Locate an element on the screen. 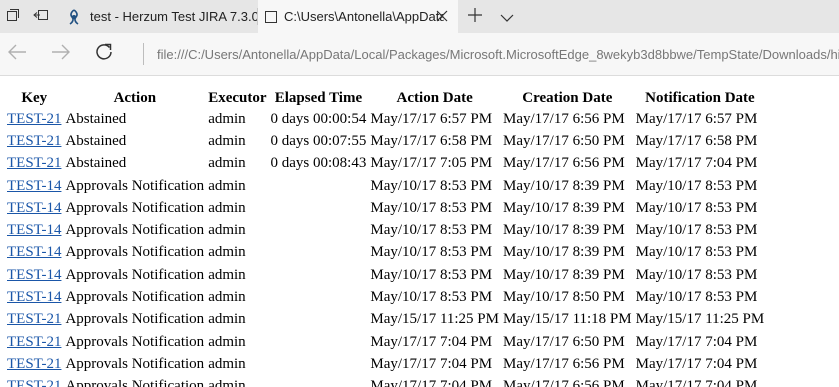 The width and height of the screenshot is (839, 387). new-tab-button is located at coordinates (475, 16).